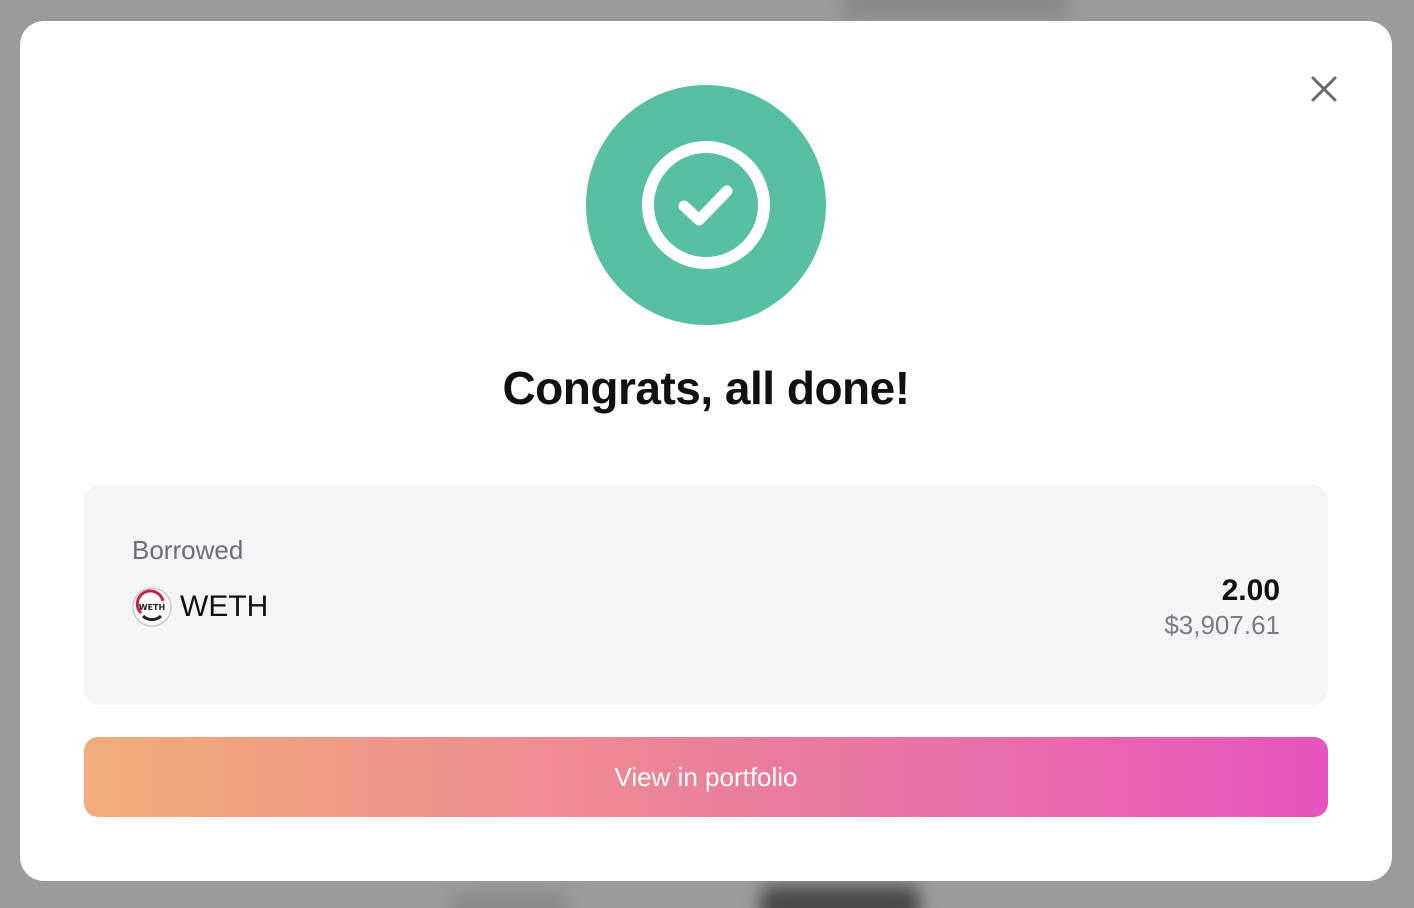 Image resolution: width=1414 pixels, height=908 pixels. What do you see at coordinates (224, 606) in the screenshot?
I see `asset-symbol: WETH` at bounding box center [224, 606].